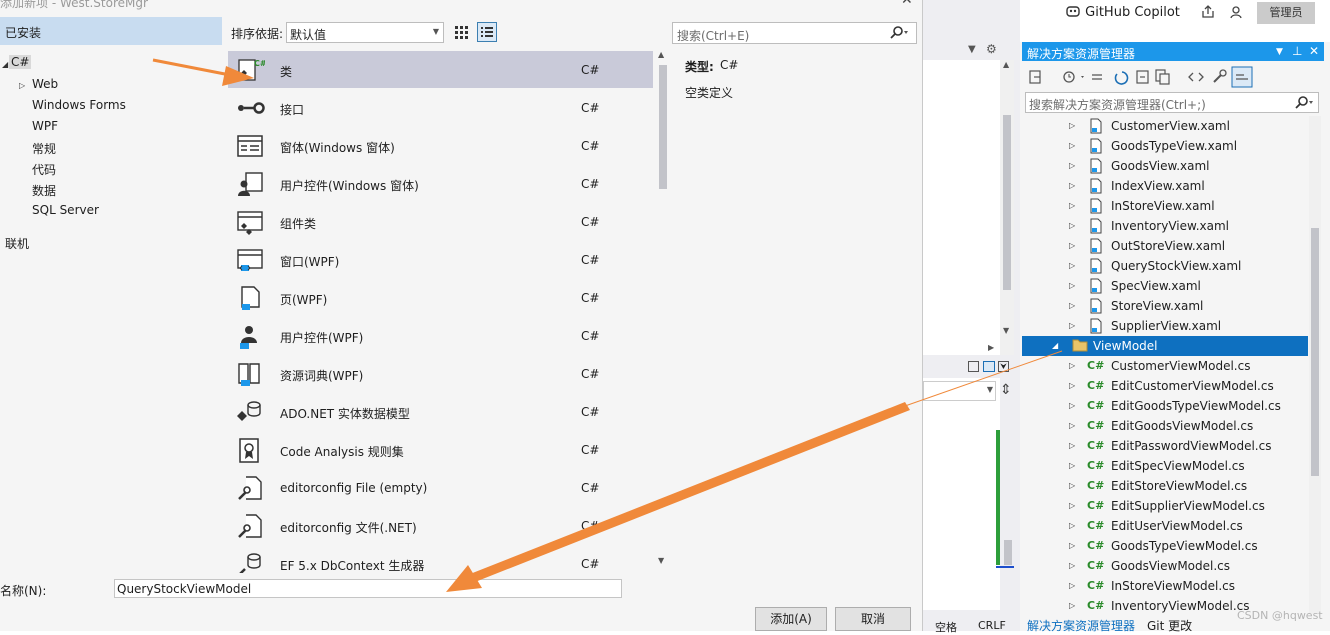 The image size is (1330, 635). What do you see at coordinates (44, 148) in the screenshot?
I see `tree-item-general: 常规` at bounding box center [44, 148].